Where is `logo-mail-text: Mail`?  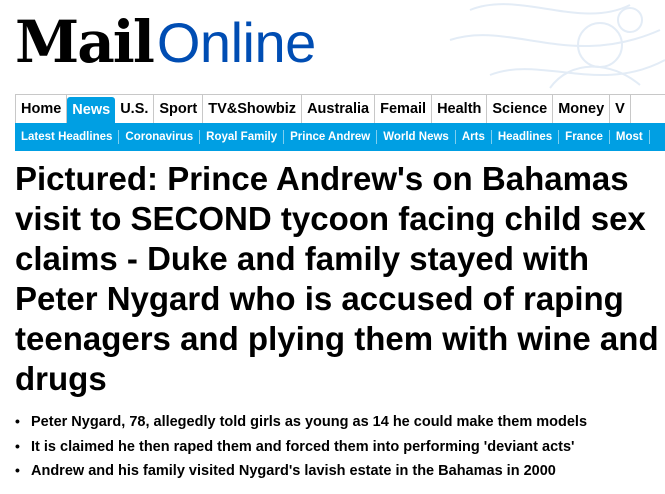 logo-mail-text: Mail is located at coordinates (85, 42).